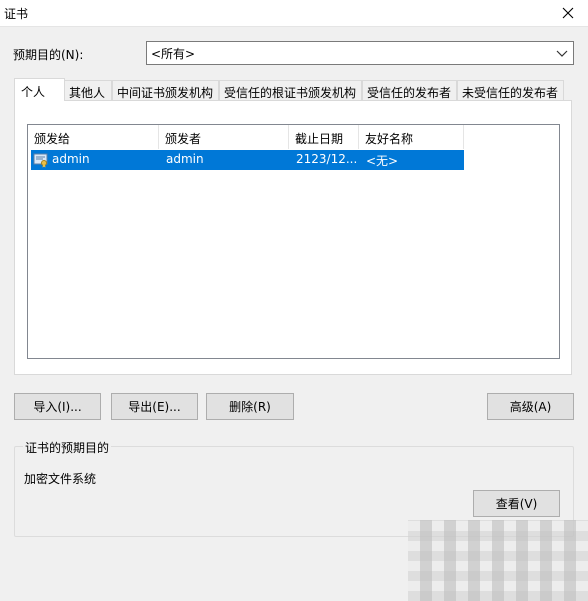  I want to click on view-button-label: 查看(V), so click(516, 504).